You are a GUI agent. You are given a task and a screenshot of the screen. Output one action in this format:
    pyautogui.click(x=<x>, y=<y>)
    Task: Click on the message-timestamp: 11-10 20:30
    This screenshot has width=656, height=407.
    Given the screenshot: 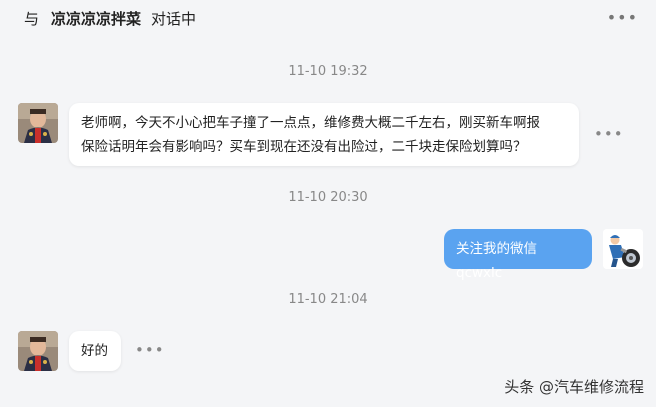 What is the action you would take?
    pyautogui.click(x=328, y=197)
    